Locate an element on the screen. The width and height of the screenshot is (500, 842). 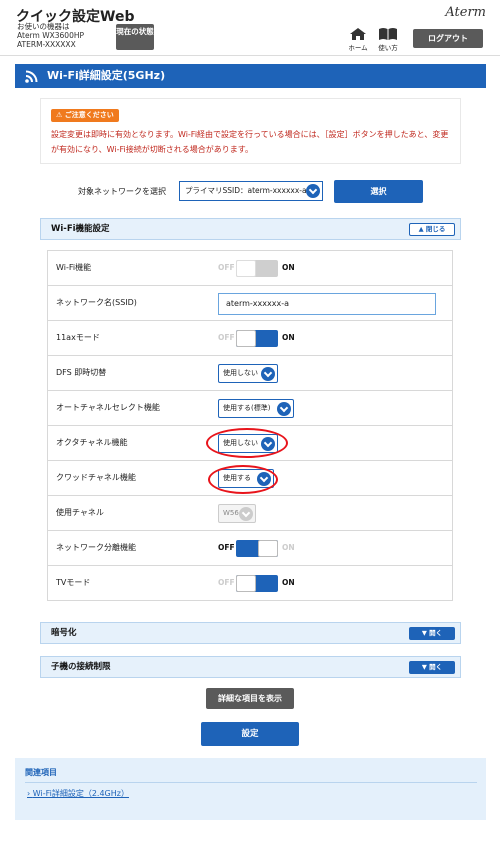
encryption-section-header: 暗号化 ▼ 開く is located at coordinates (250, 633).